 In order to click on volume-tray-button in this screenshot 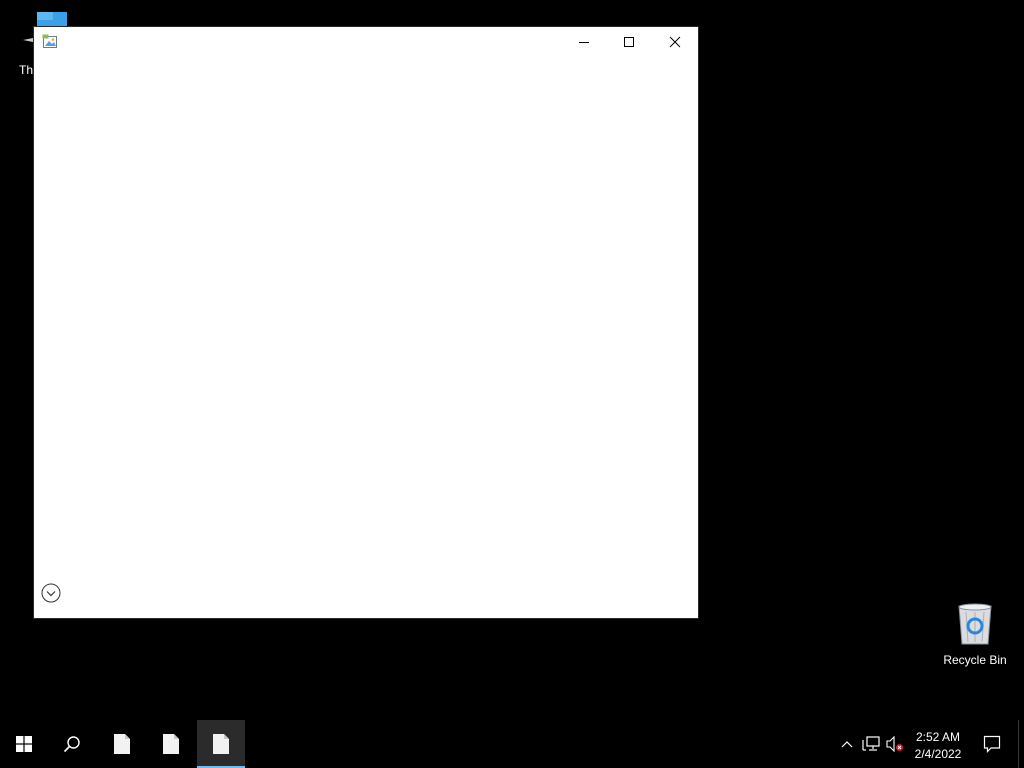, I will do `click(895, 744)`.